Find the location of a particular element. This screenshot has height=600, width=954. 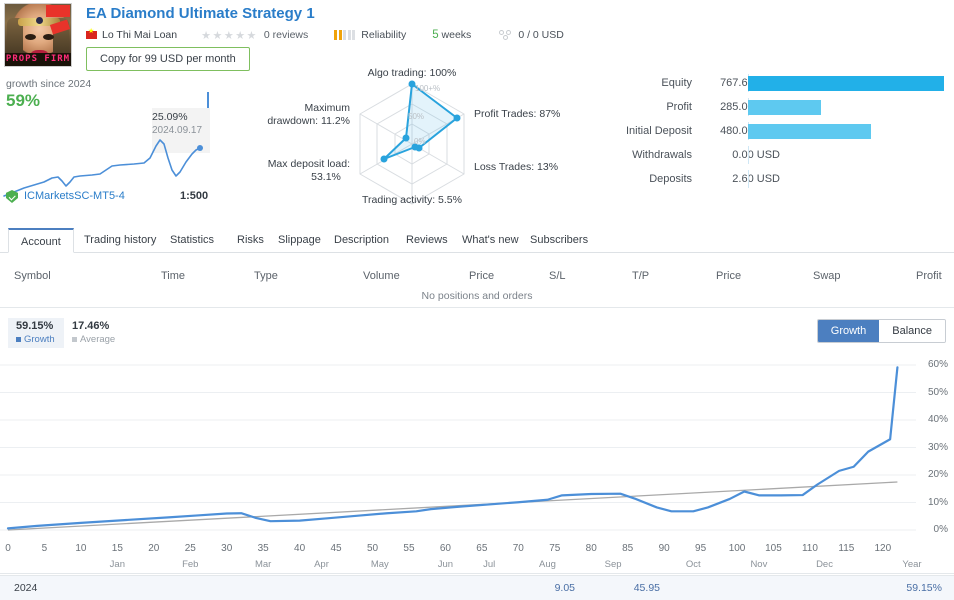

radar-ring-label-50: 50% is located at coordinates (416, 116).